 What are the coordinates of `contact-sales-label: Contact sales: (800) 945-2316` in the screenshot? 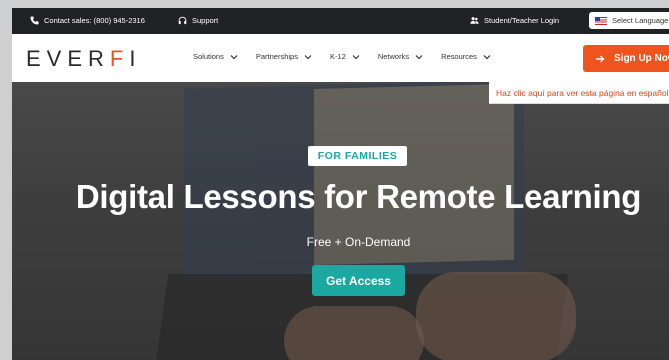 It's located at (94, 20).